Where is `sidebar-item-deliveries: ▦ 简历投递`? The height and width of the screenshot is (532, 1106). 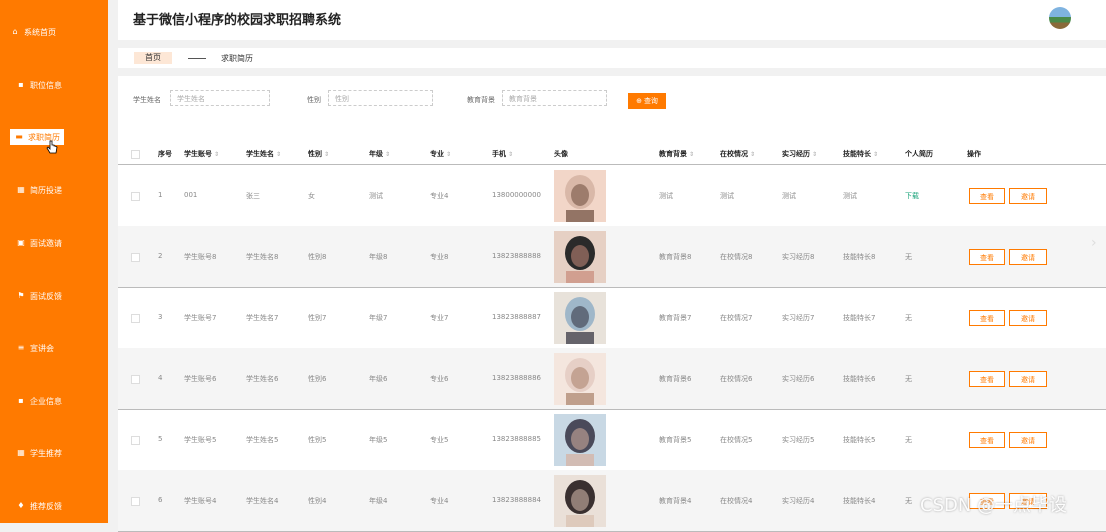
sidebar-item-deliveries: ▦ 简历投递 is located at coordinates (54, 190).